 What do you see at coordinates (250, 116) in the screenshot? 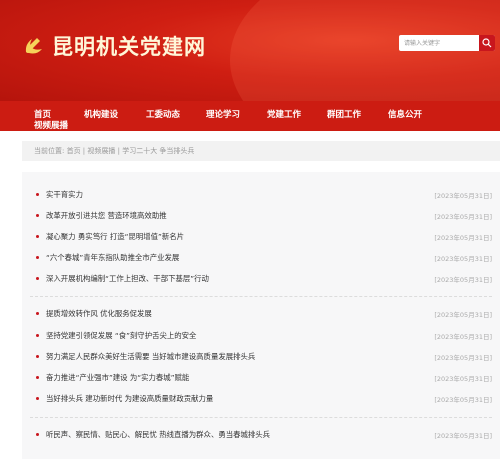
I see `main-nav: 首页 机构建设 工委动态 理论学习 党建工作 群团工作 信息公开 视频展播` at bounding box center [250, 116].